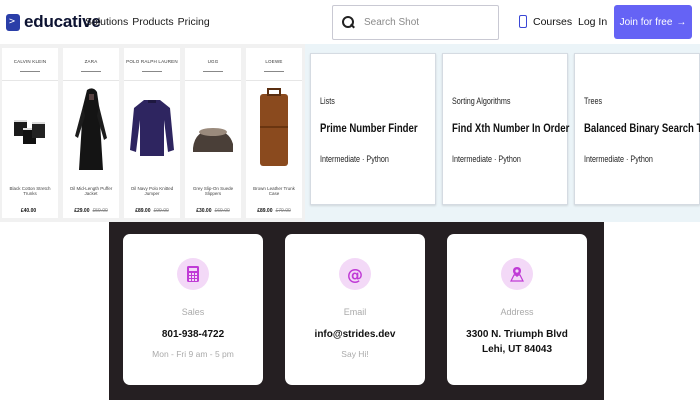 This screenshot has width=700, height=400. Describe the element at coordinates (646, 22) in the screenshot. I see `join-label: Join for free` at that location.